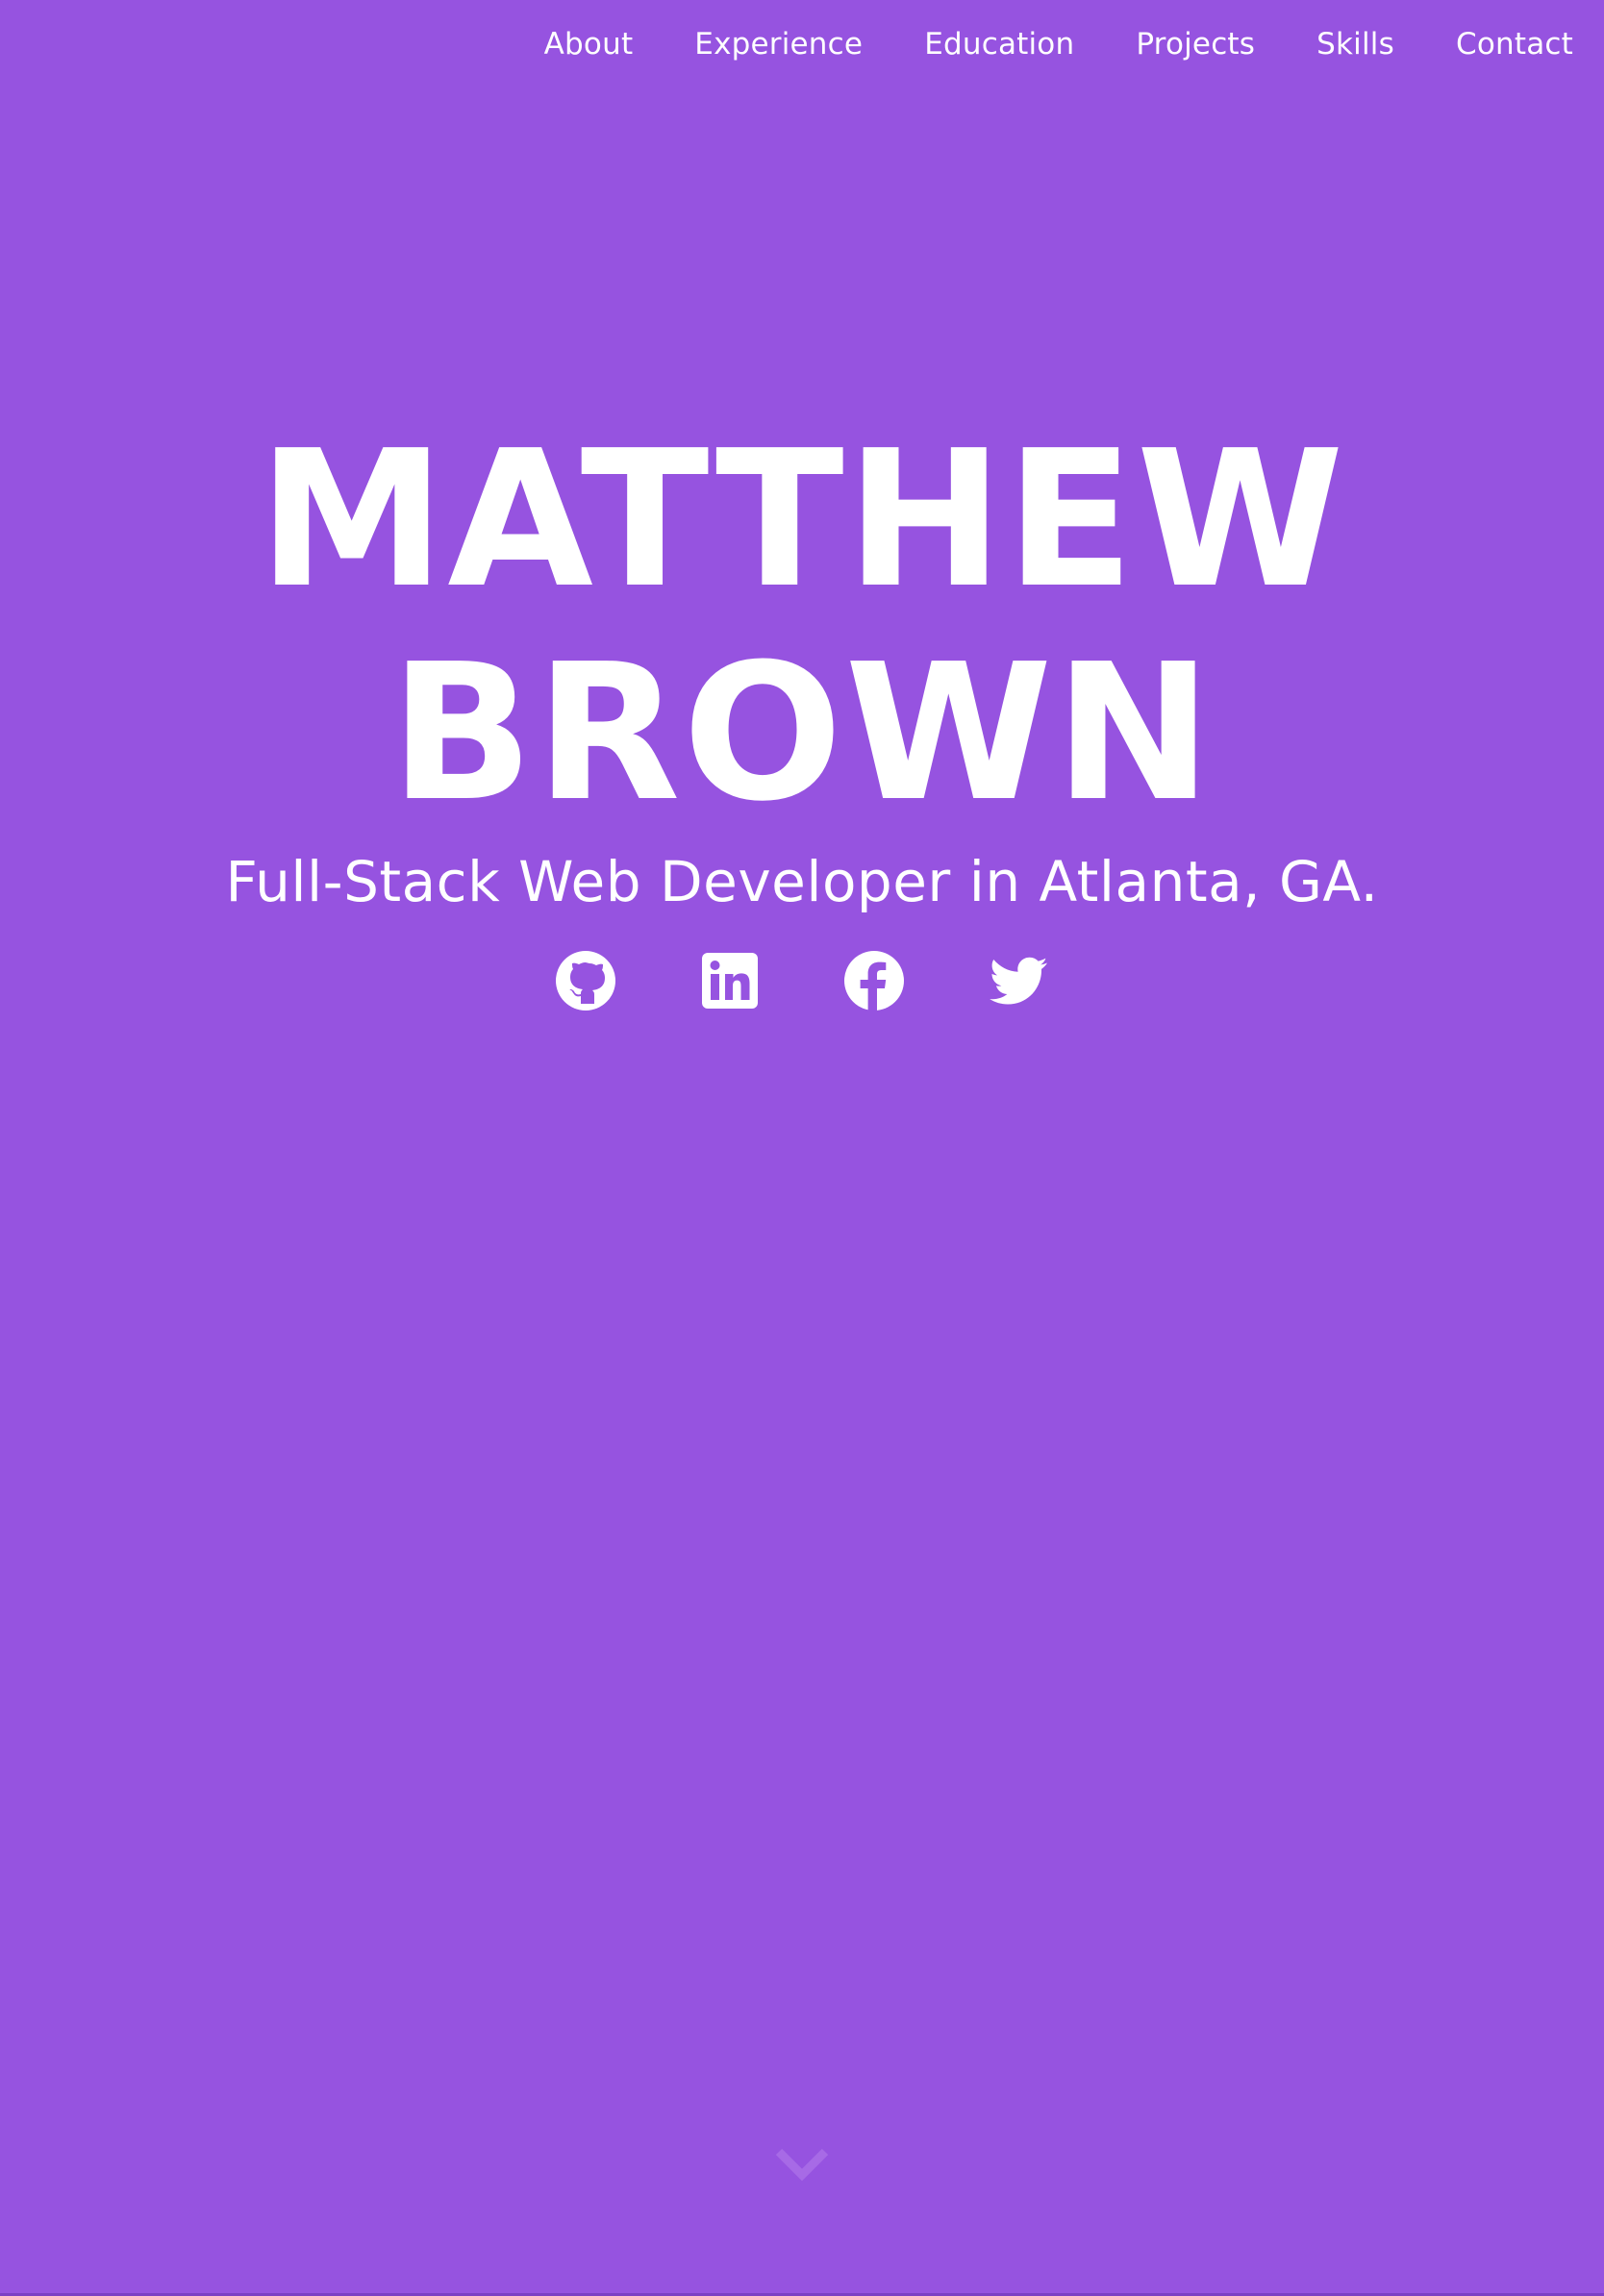 The image size is (1604, 2296). Describe the element at coordinates (589, 44) in the screenshot. I see `nav-item-about: About` at that location.